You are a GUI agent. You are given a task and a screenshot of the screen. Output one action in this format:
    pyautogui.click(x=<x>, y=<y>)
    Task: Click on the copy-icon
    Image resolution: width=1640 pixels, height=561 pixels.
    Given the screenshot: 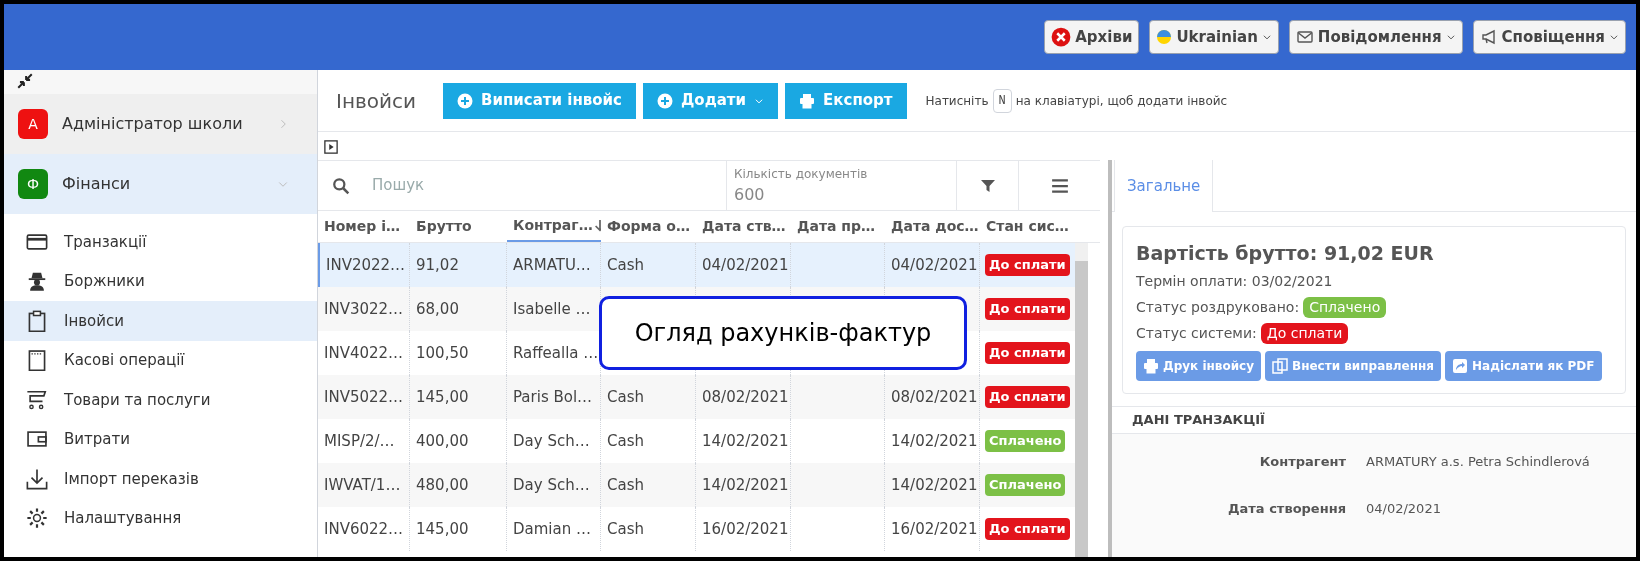 What is the action you would take?
    pyautogui.click(x=1280, y=365)
    